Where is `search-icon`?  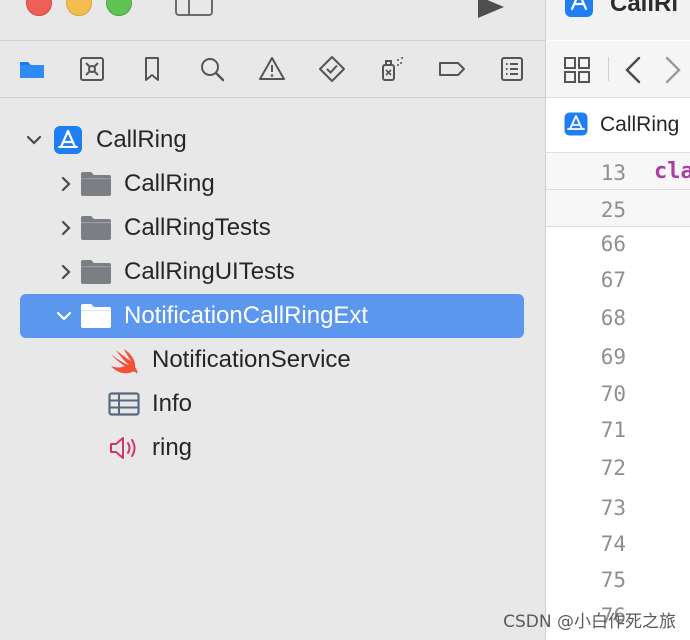
search-icon is located at coordinates (212, 69).